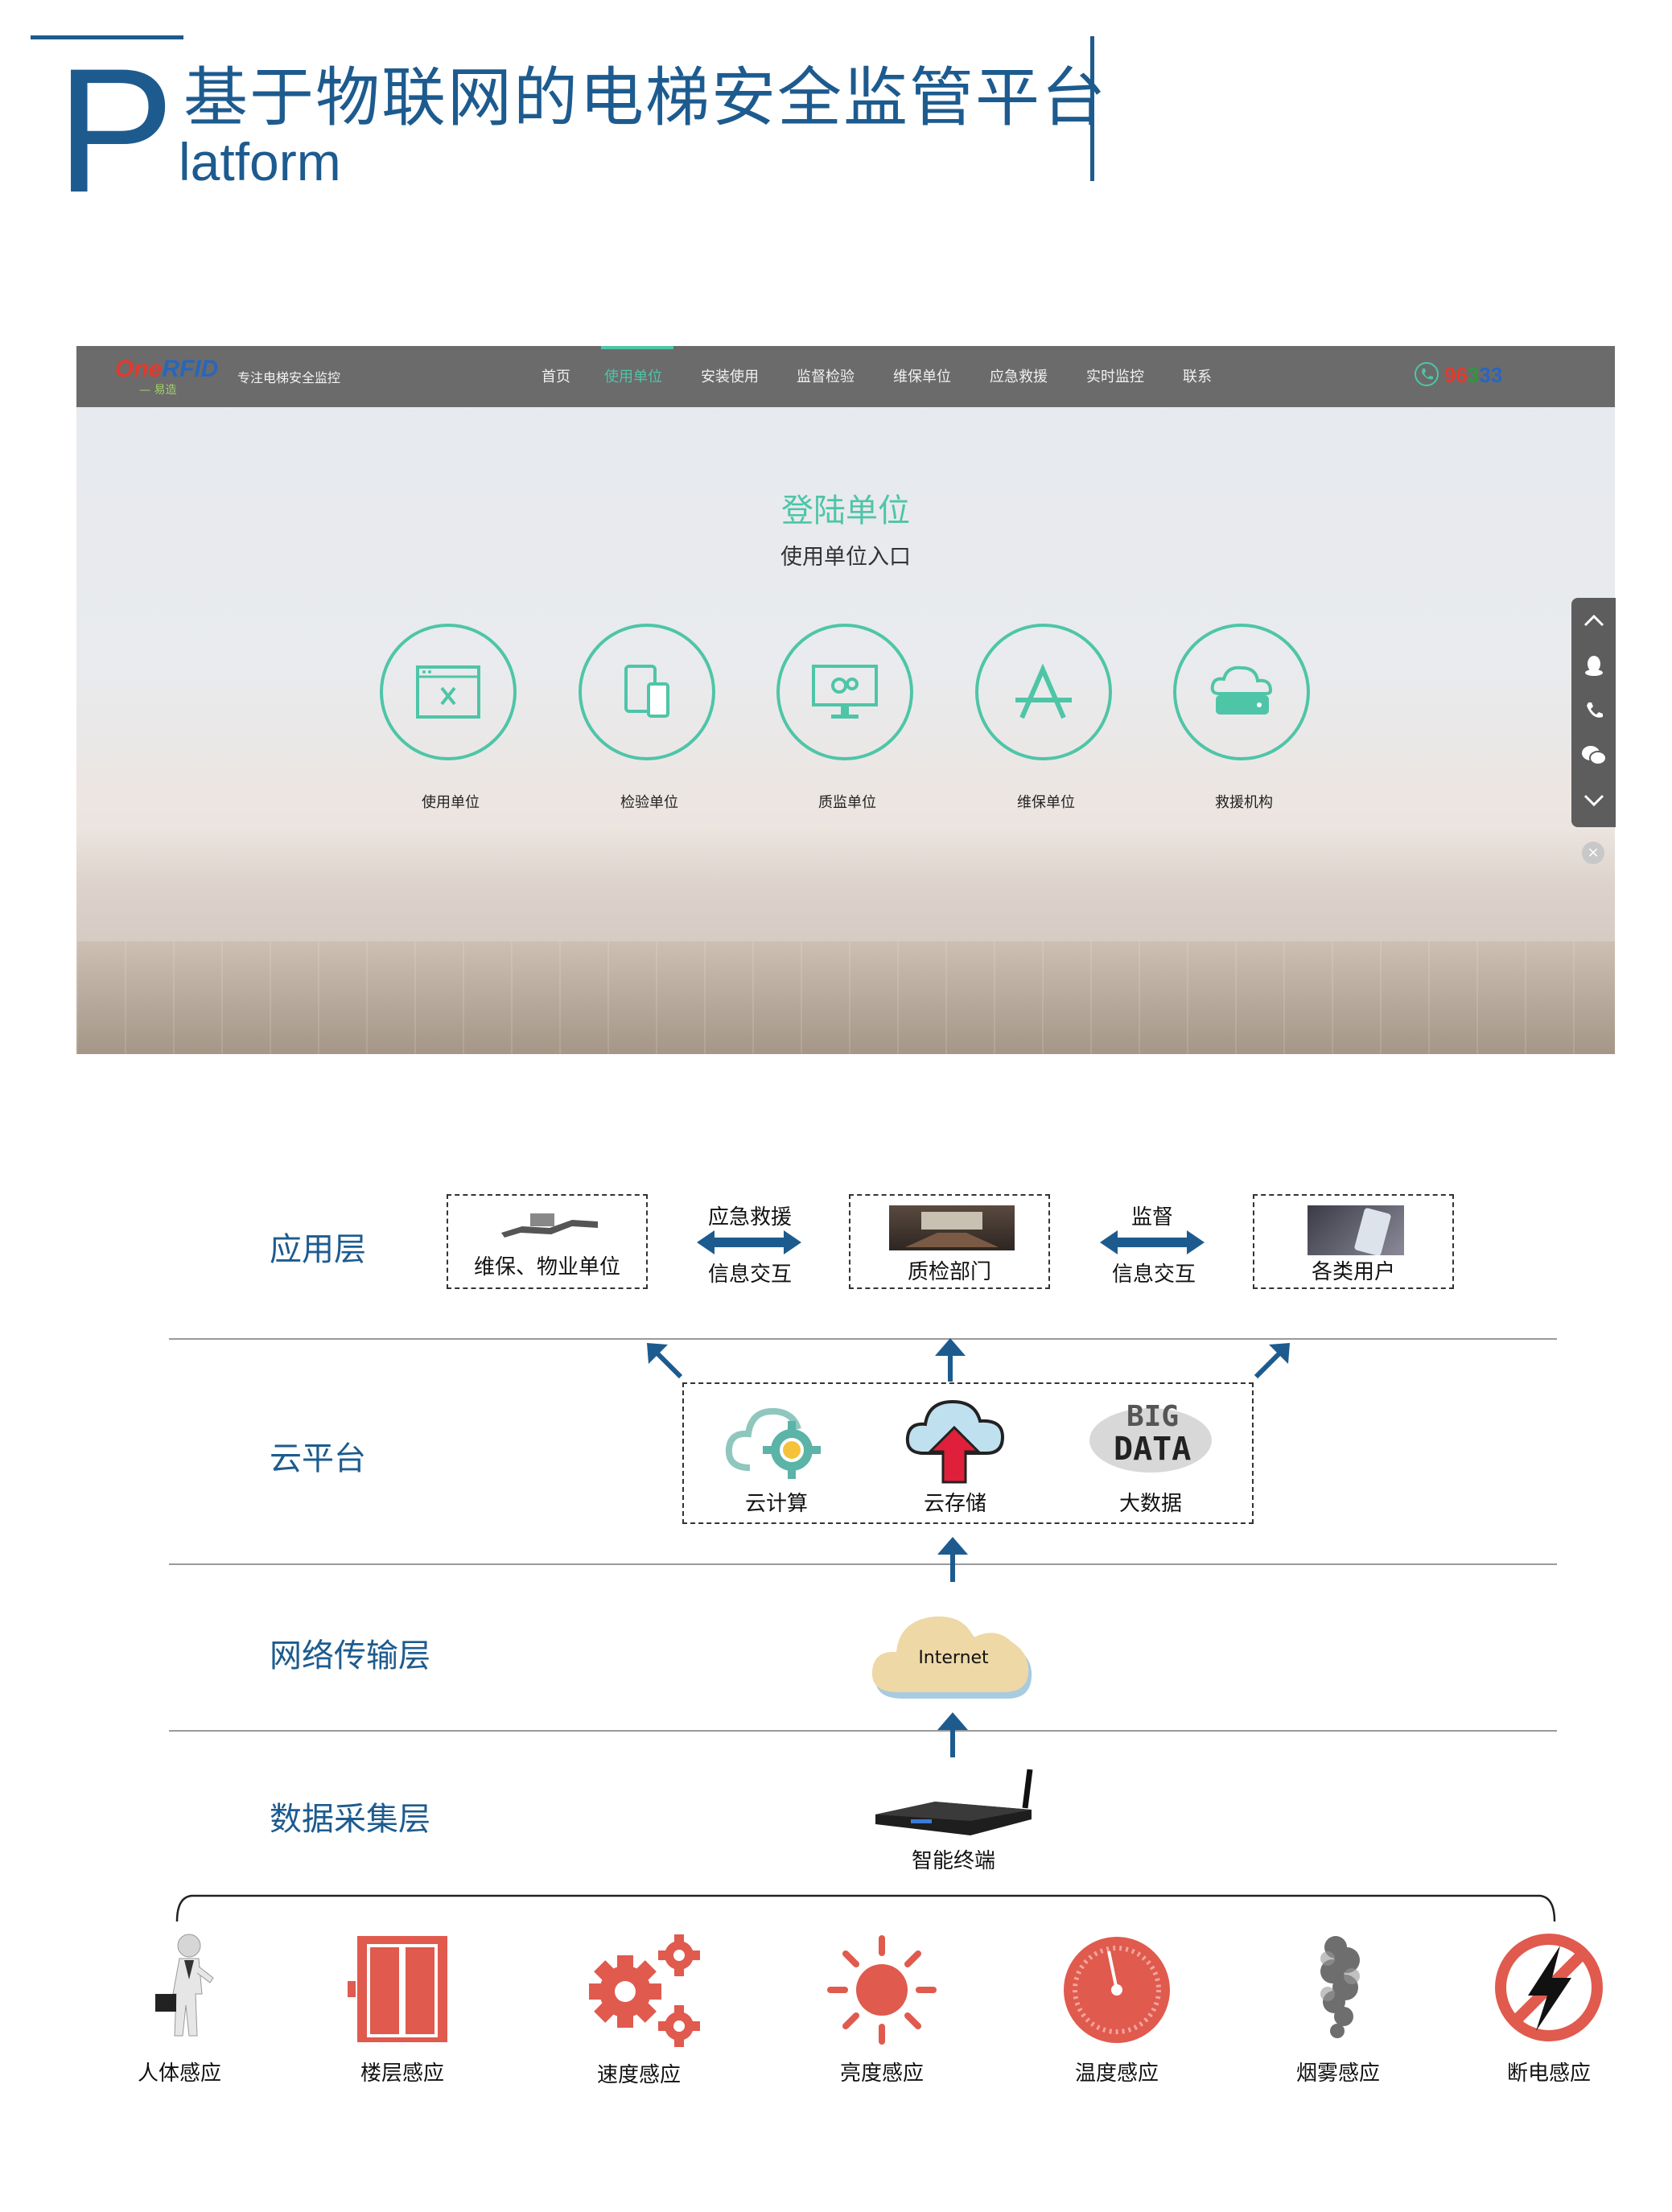 This screenshot has height=2212, width=1672. Describe the element at coordinates (1272, 1361) in the screenshot. I see `arrow-up-right-icon` at that location.